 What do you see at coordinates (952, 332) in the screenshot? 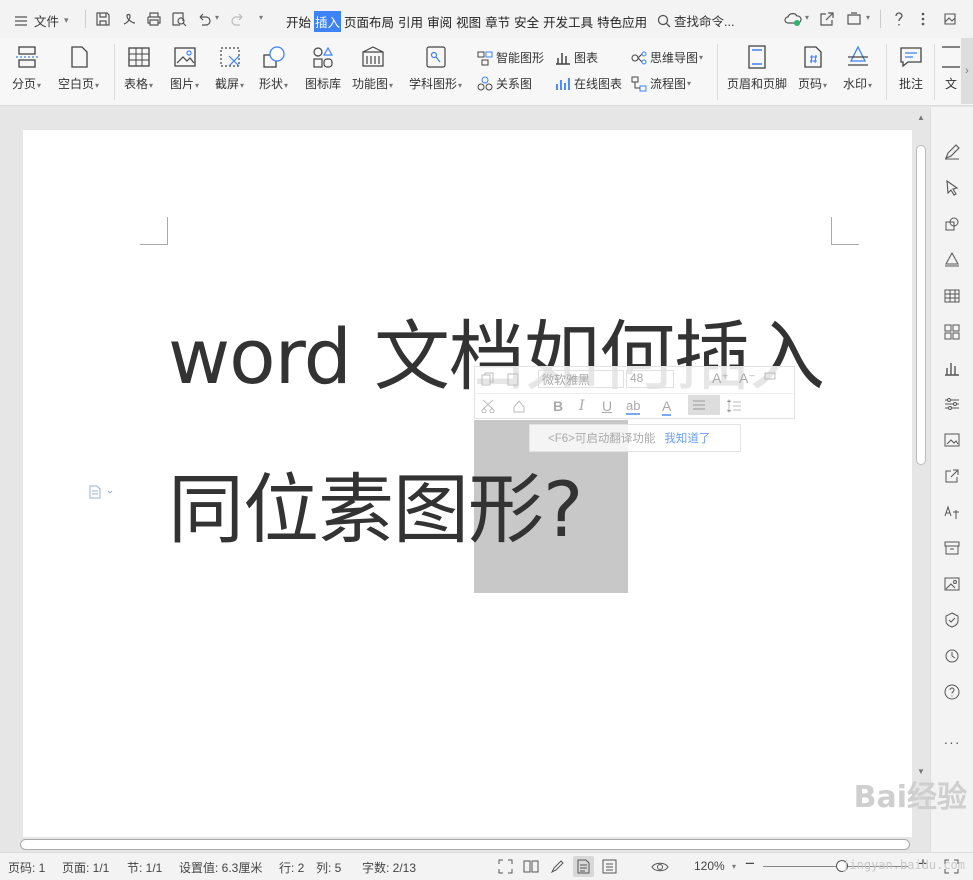
I see `apps-panel-icon` at bounding box center [952, 332].